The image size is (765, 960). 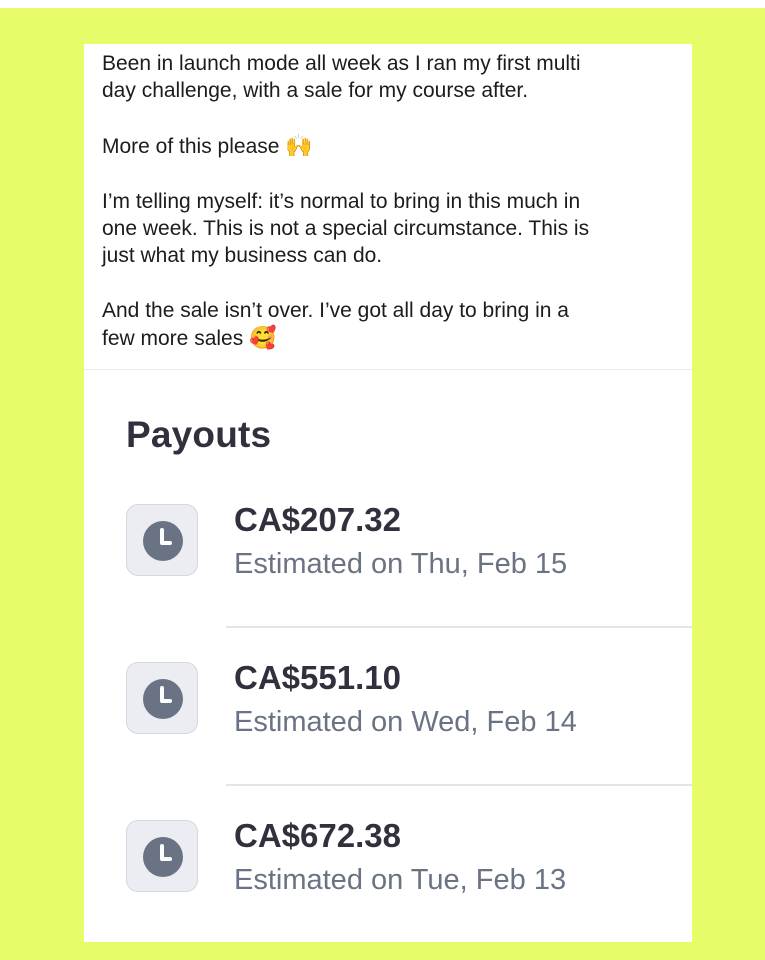 I want to click on payout-estimate-date: Estimated on Thu, Feb 15, so click(x=401, y=564).